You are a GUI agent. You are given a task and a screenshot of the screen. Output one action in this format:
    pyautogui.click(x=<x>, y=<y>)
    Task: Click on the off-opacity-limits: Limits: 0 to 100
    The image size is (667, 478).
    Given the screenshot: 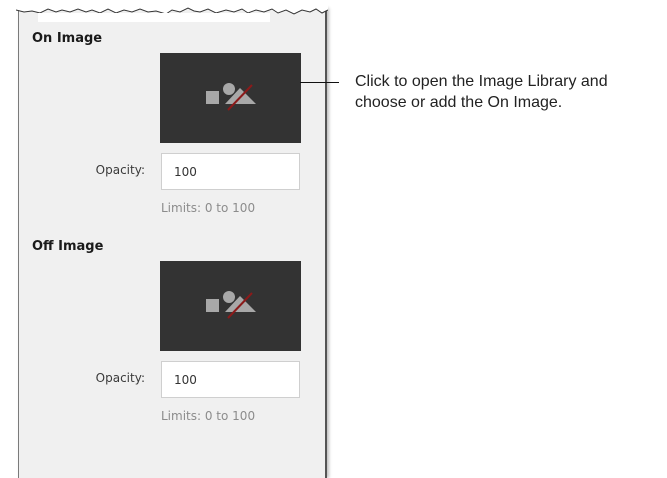 What is the action you would take?
    pyautogui.click(x=208, y=416)
    